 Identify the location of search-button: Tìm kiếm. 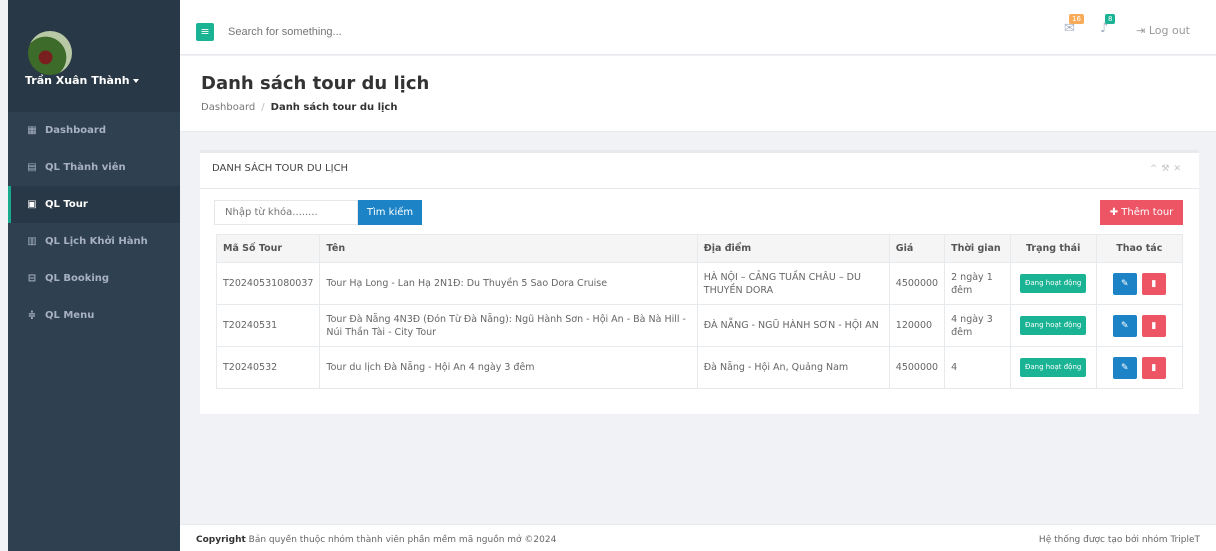
(390, 212).